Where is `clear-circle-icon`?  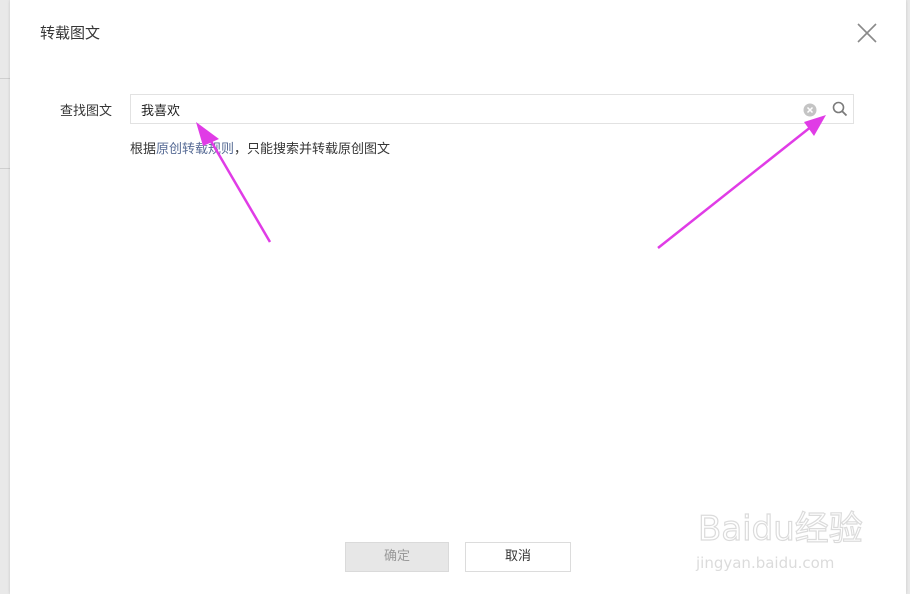
clear-circle-icon is located at coordinates (810, 110).